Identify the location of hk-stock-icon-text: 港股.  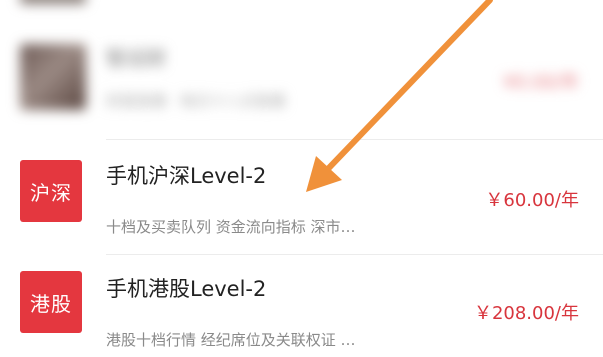
(51, 303).